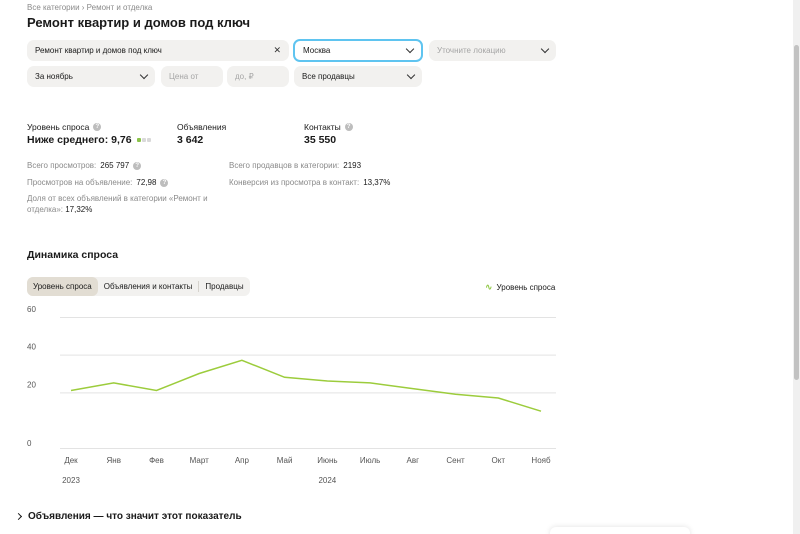 Image resolution: width=800 pixels, height=534 pixels. I want to click on x-tick-label: Сент, so click(455, 460).